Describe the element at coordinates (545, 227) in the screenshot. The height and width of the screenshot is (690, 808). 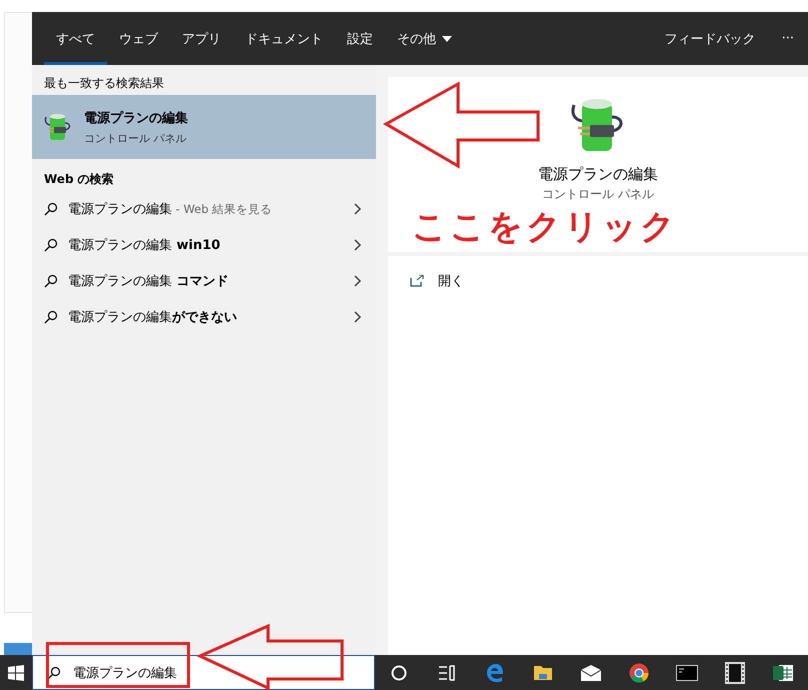
I see `annotation-text: ここをクリック` at that location.